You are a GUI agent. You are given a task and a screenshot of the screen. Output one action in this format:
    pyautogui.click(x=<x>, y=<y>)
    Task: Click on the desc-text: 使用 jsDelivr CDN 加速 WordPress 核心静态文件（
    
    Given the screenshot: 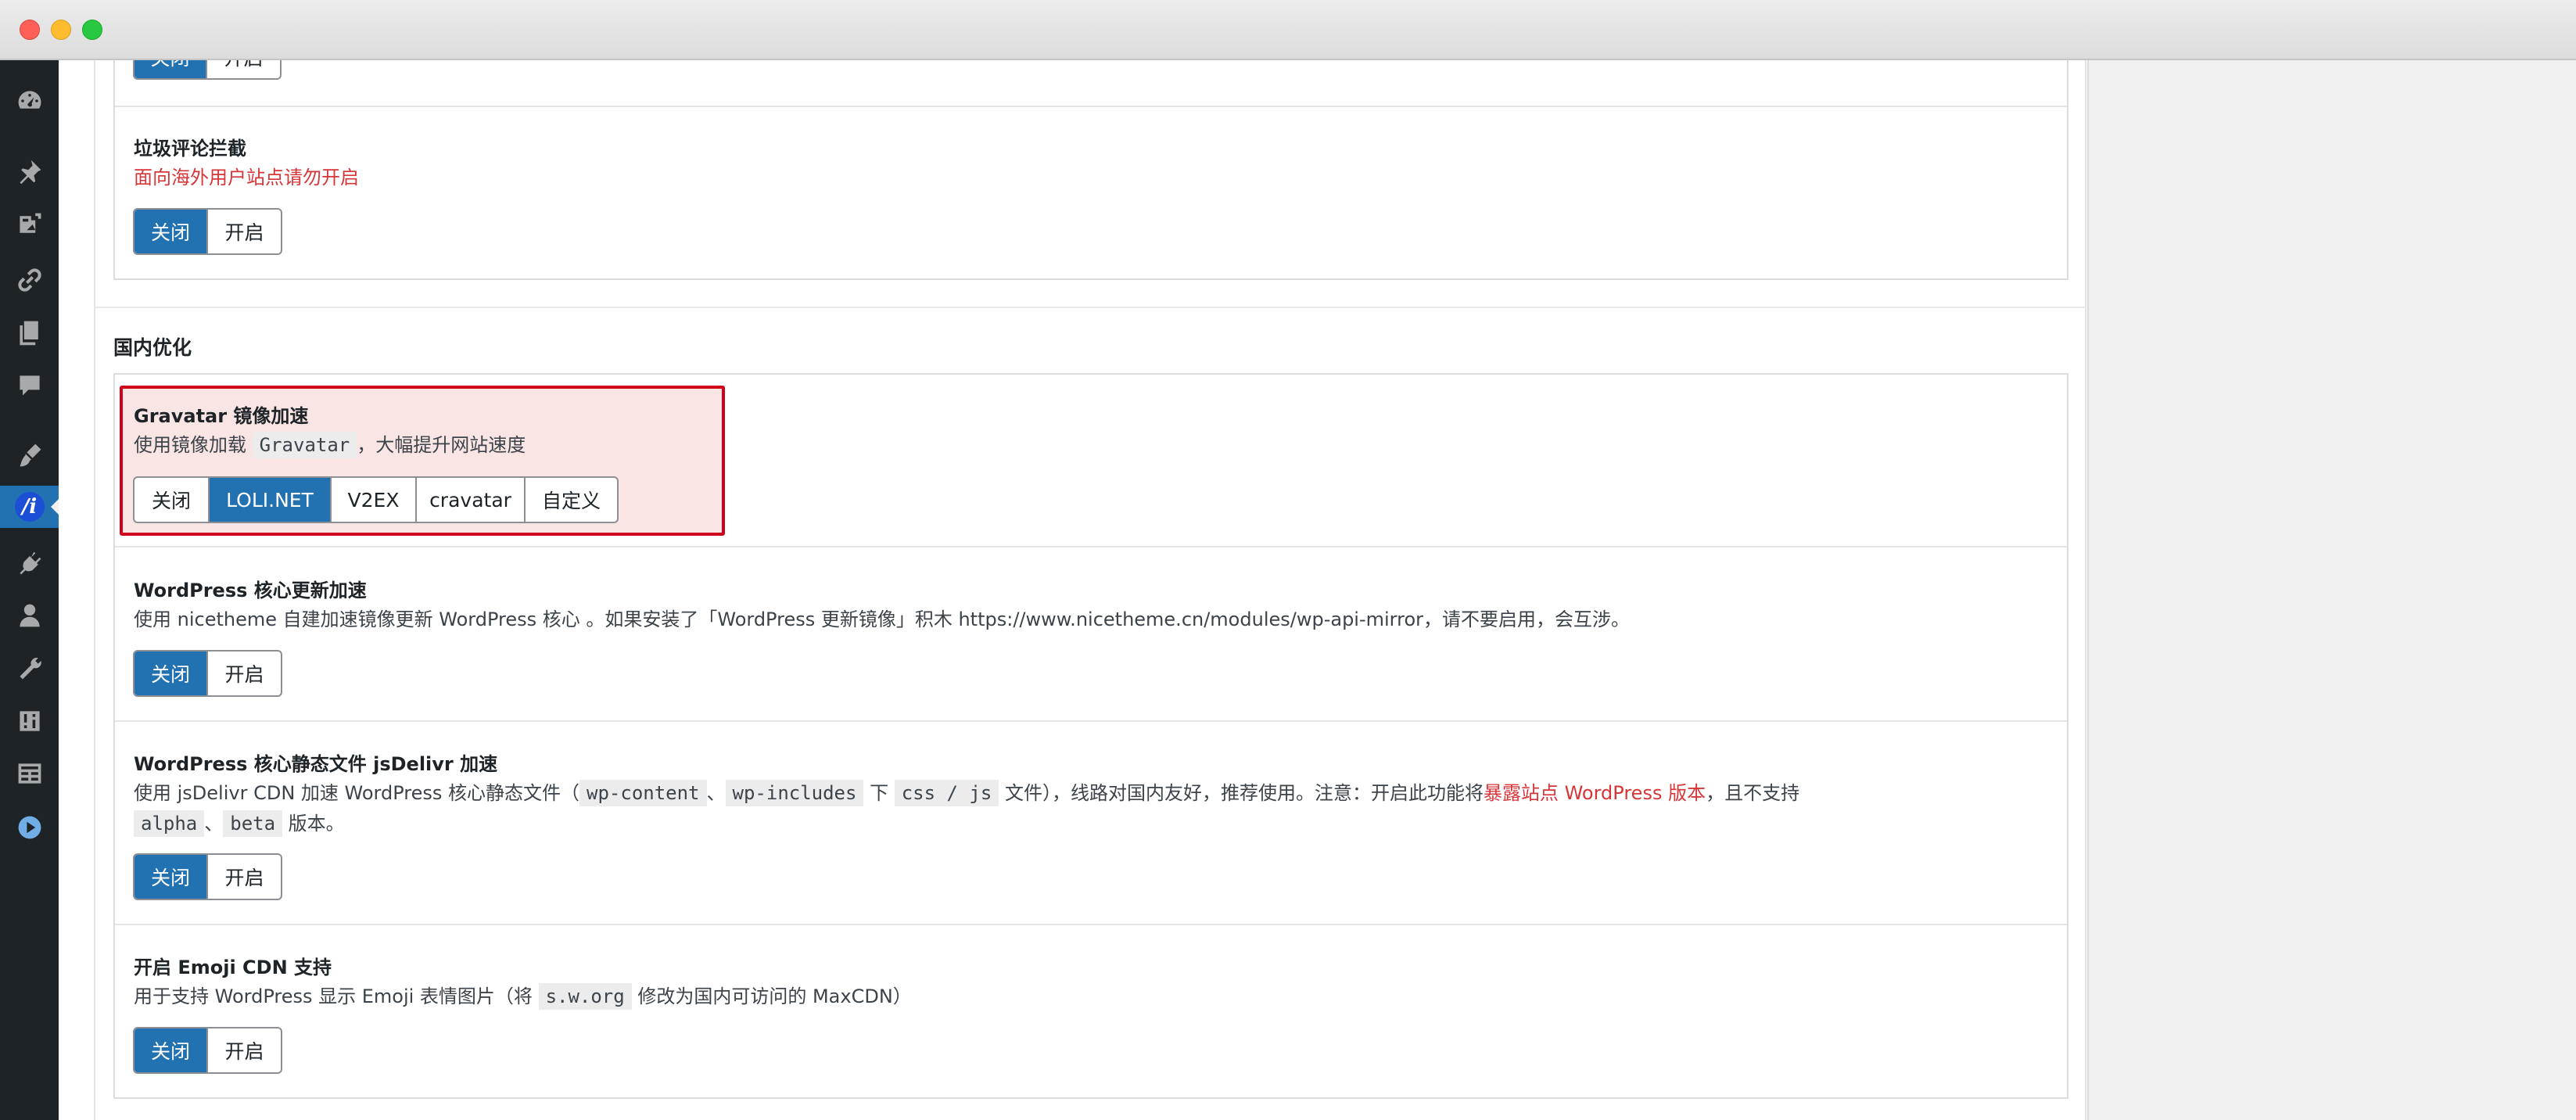 What is the action you would take?
    pyautogui.click(x=357, y=793)
    